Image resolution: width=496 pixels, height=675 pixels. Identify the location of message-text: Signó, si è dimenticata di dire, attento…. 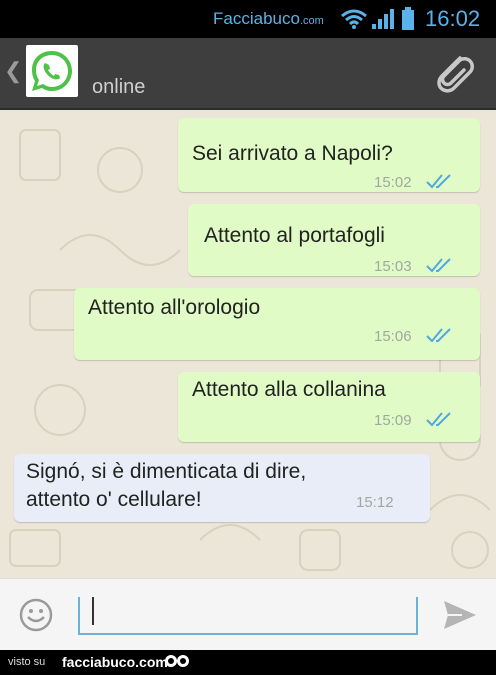
(166, 485).